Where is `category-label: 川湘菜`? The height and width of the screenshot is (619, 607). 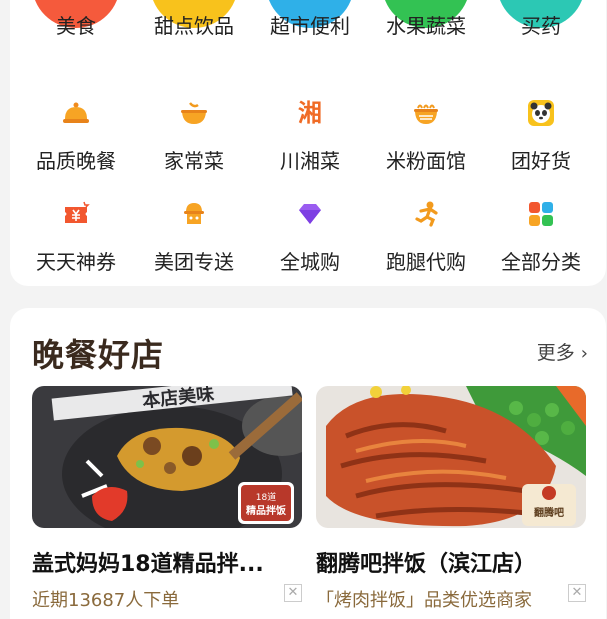 category-label: 川湘菜 is located at coordinates (310, 161).